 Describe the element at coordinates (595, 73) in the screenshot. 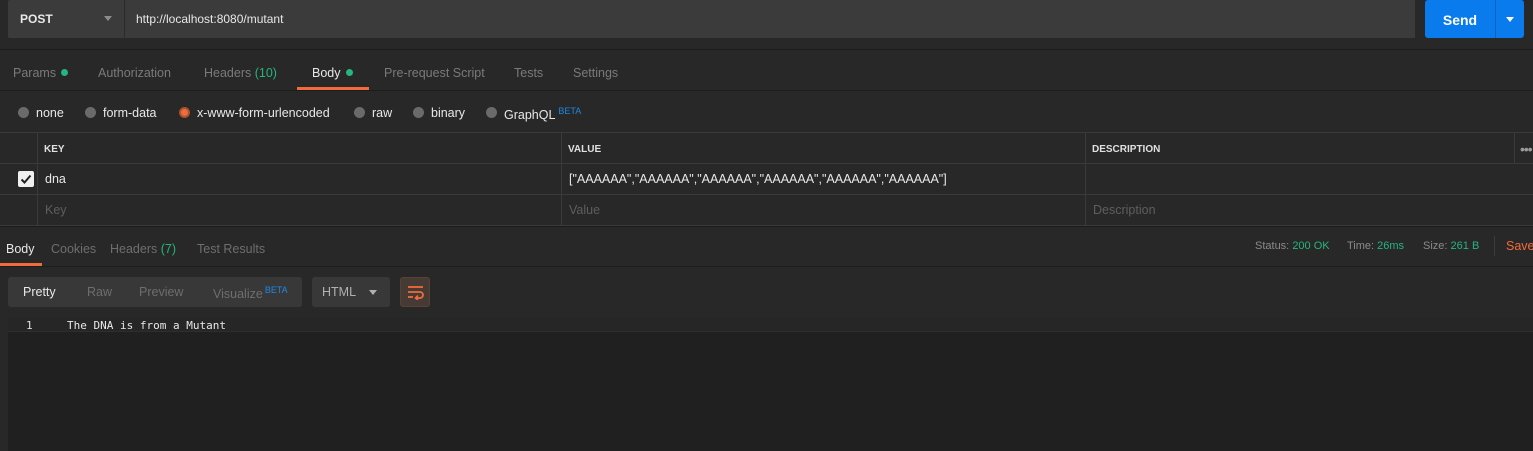

I see `tab-settings: Settings` at that location.